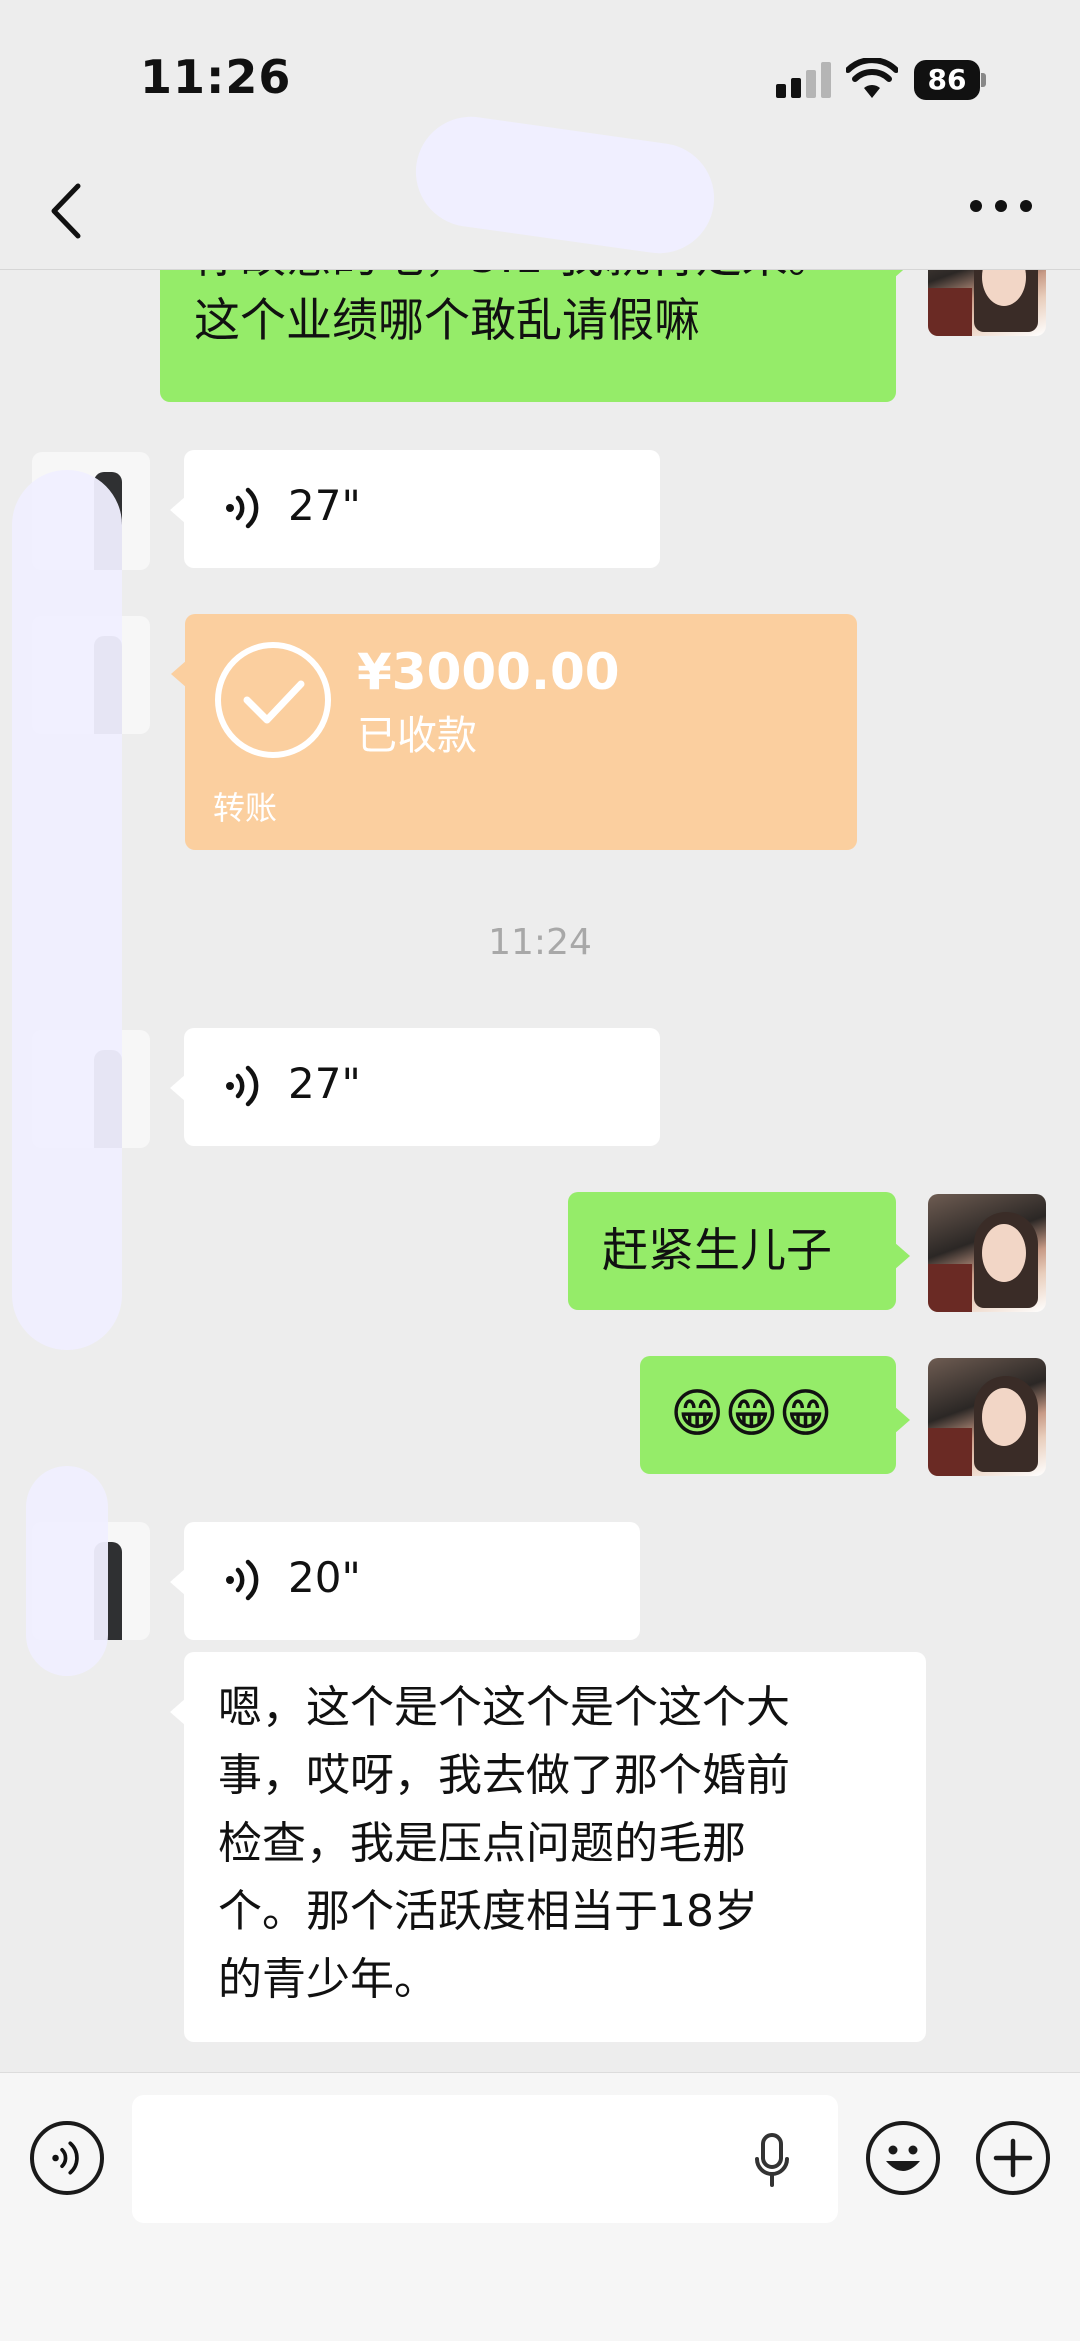 This screenshot has height=2341, width=1080. Describe the element at coordinates (717, 1250) in the screenshot. I see `message-text: 赶紧生儿子` at that location.